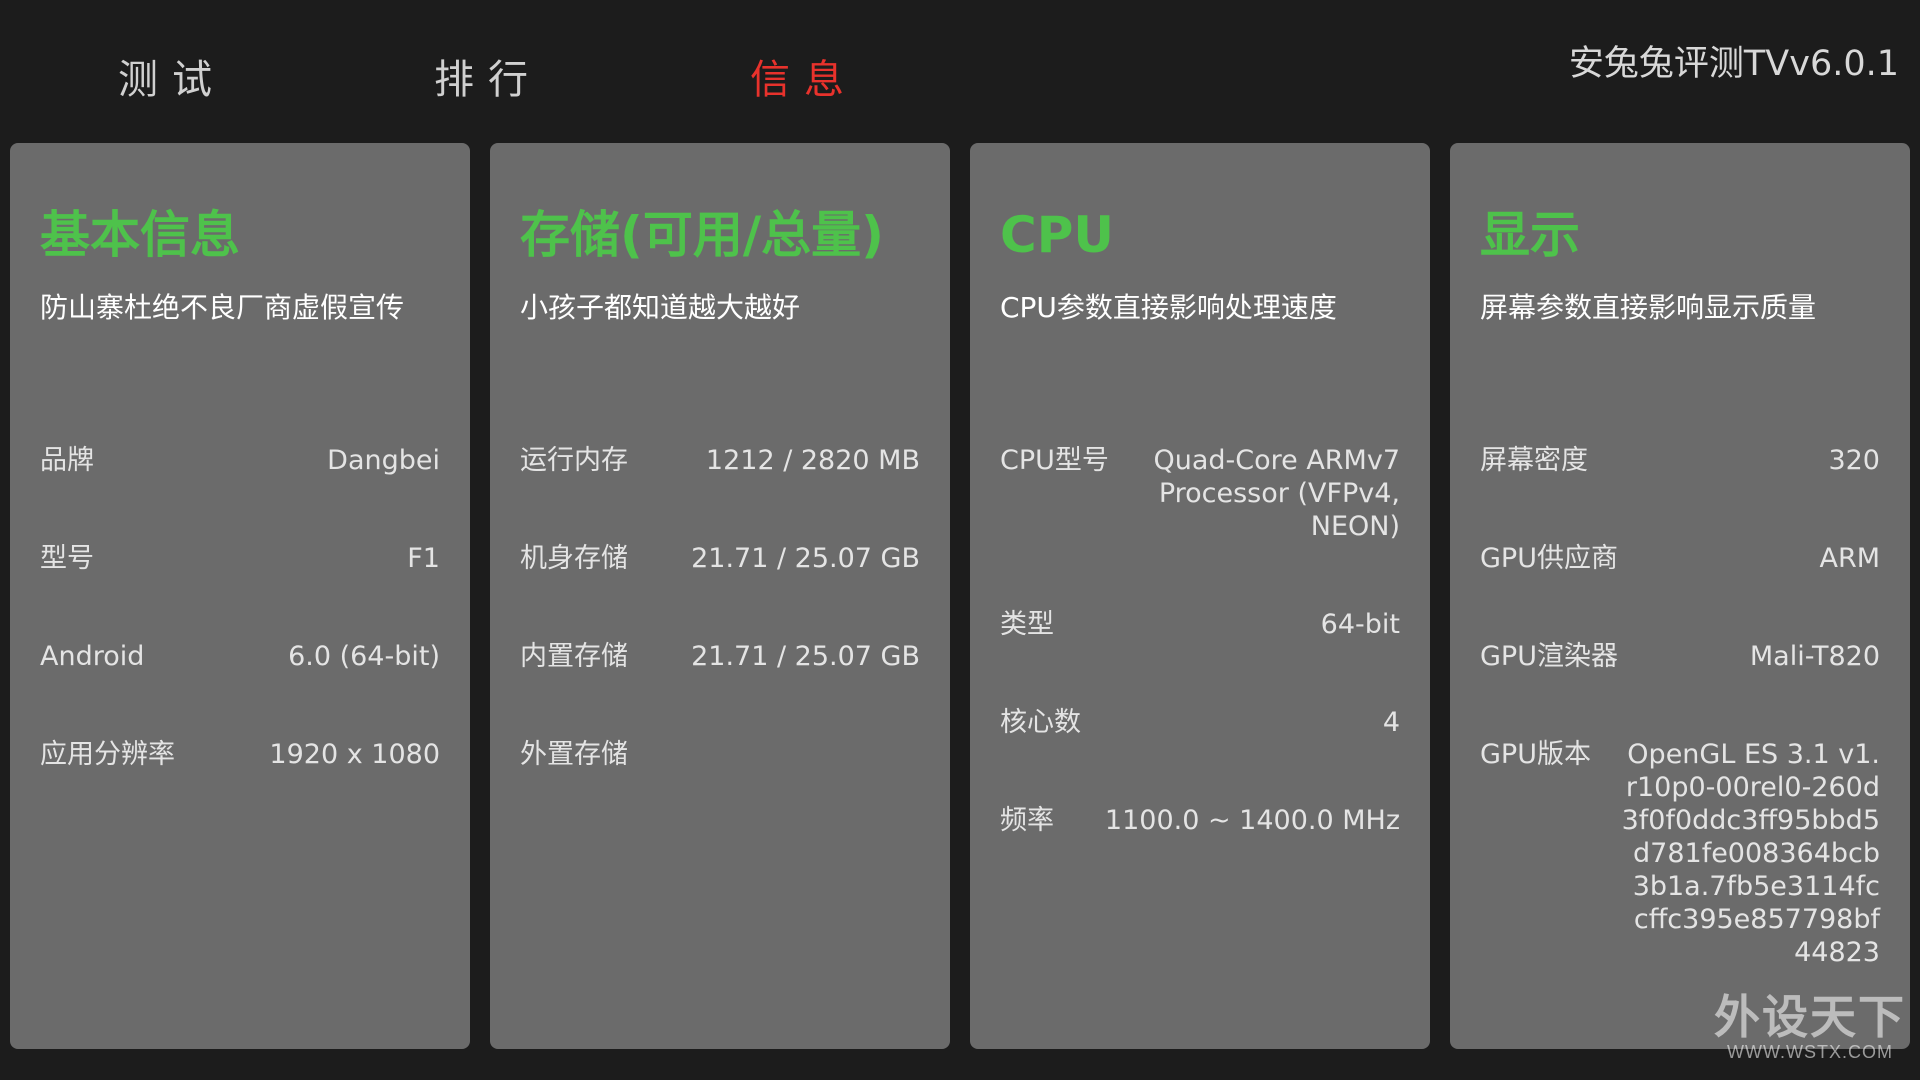  I want to click on info-row-brand: 品牌 Dangbei, so click(240, 460).